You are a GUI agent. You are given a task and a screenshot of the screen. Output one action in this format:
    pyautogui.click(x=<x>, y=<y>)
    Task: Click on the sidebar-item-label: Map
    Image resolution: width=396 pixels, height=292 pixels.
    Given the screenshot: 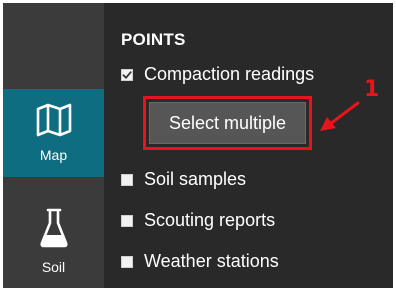 What is the action you would take?
    pyautogui.click(x=53, y=155)
    